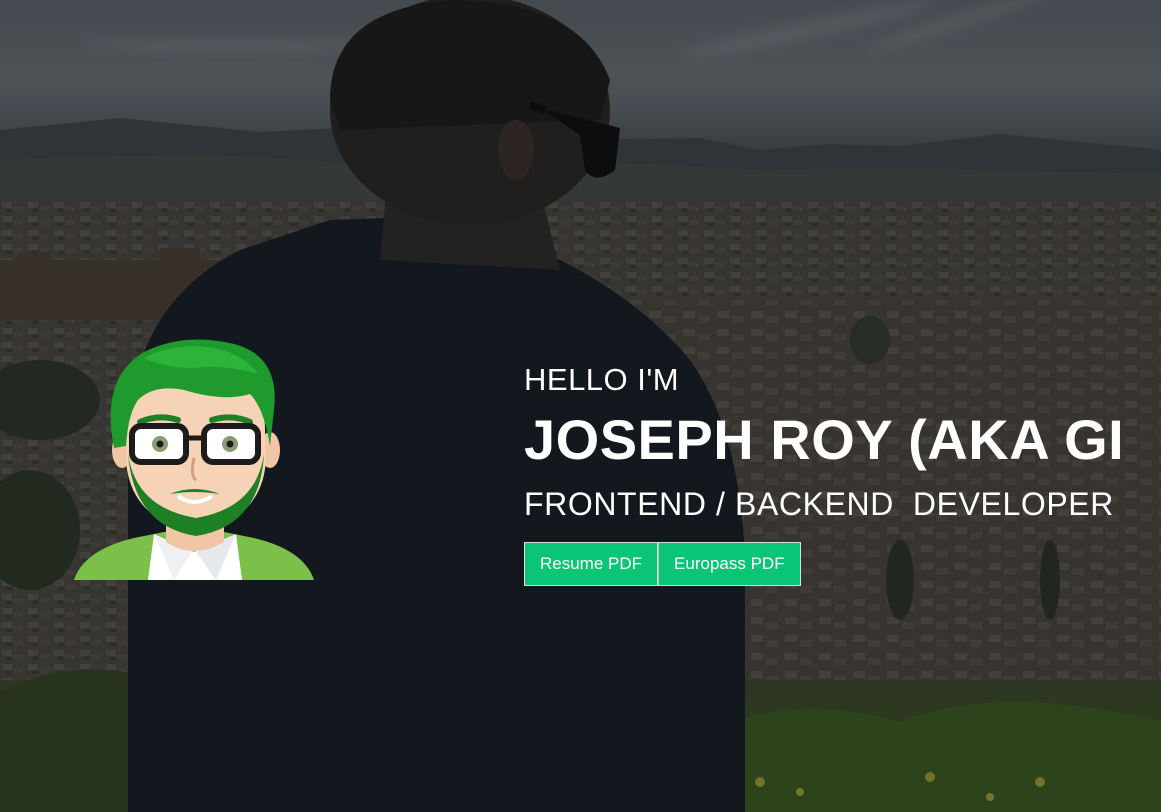 This screenshot has width=1161, height=812. Describe the element at coordinates (842, 564) in the screenshot. I see `download-buttons: Resume PDF Europass PDF` at that location.